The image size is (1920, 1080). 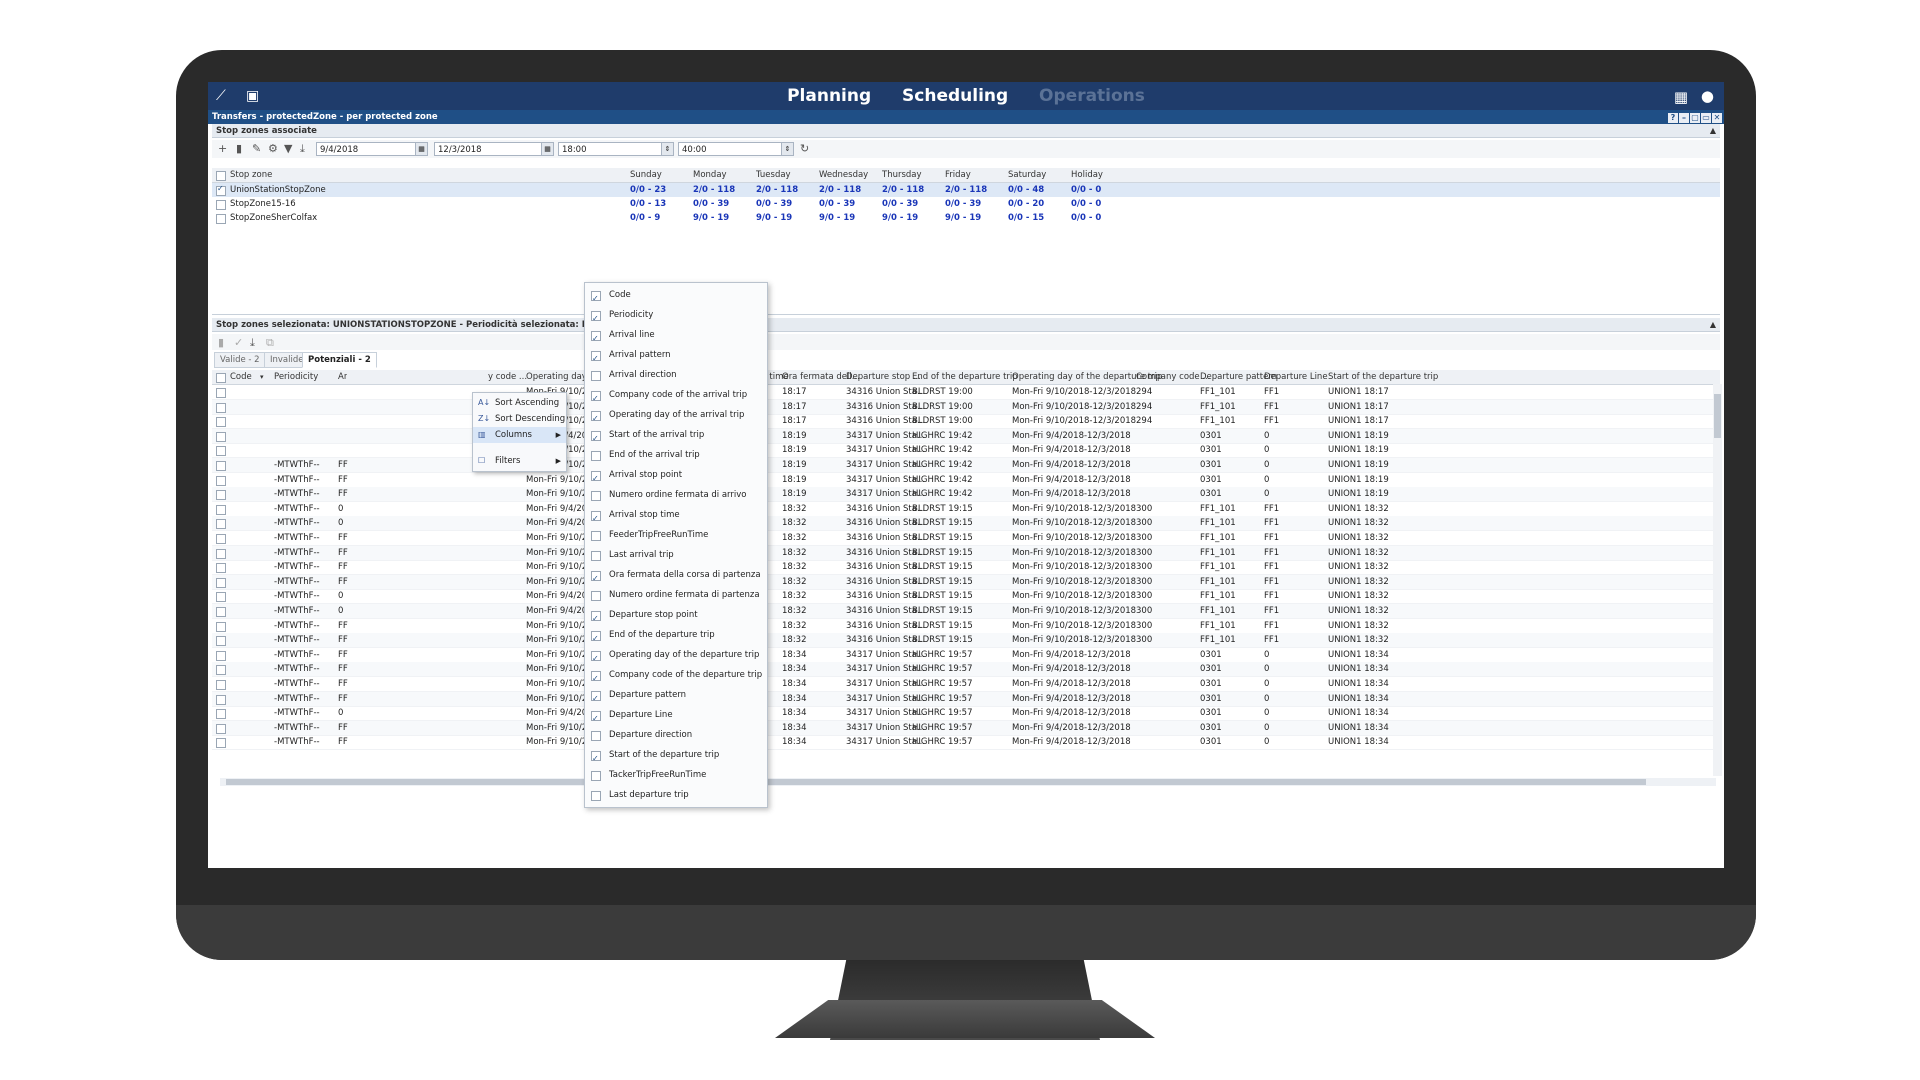 I want to click on menu-item-columns: ▥ Columns ▶, so click(x=519, y=435).